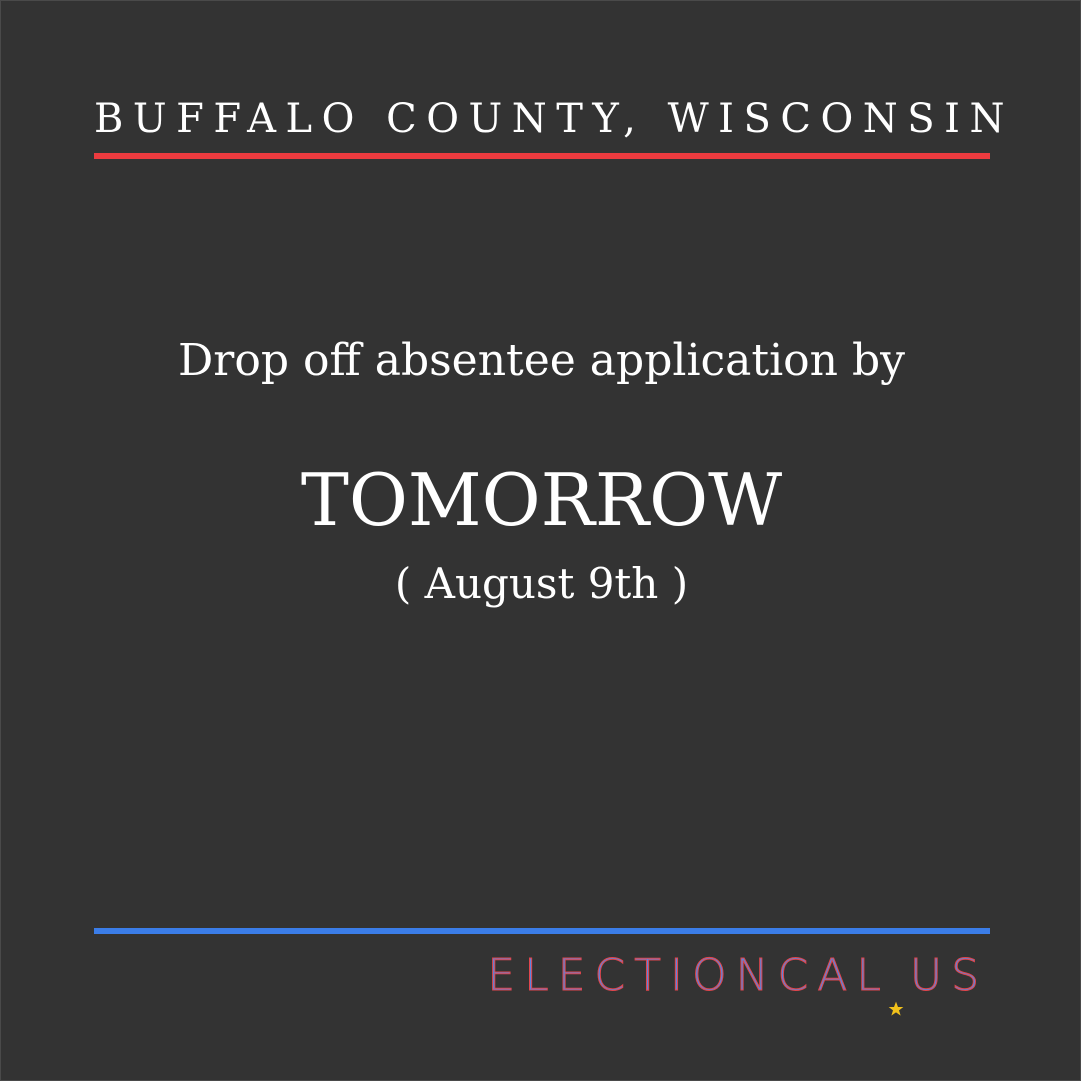 The height and width of the screenshot is (1081, 1081). What do you see at coordinates (896, 996) in the screenshot?
I see `star-icon` at bounding box center [896, 996].